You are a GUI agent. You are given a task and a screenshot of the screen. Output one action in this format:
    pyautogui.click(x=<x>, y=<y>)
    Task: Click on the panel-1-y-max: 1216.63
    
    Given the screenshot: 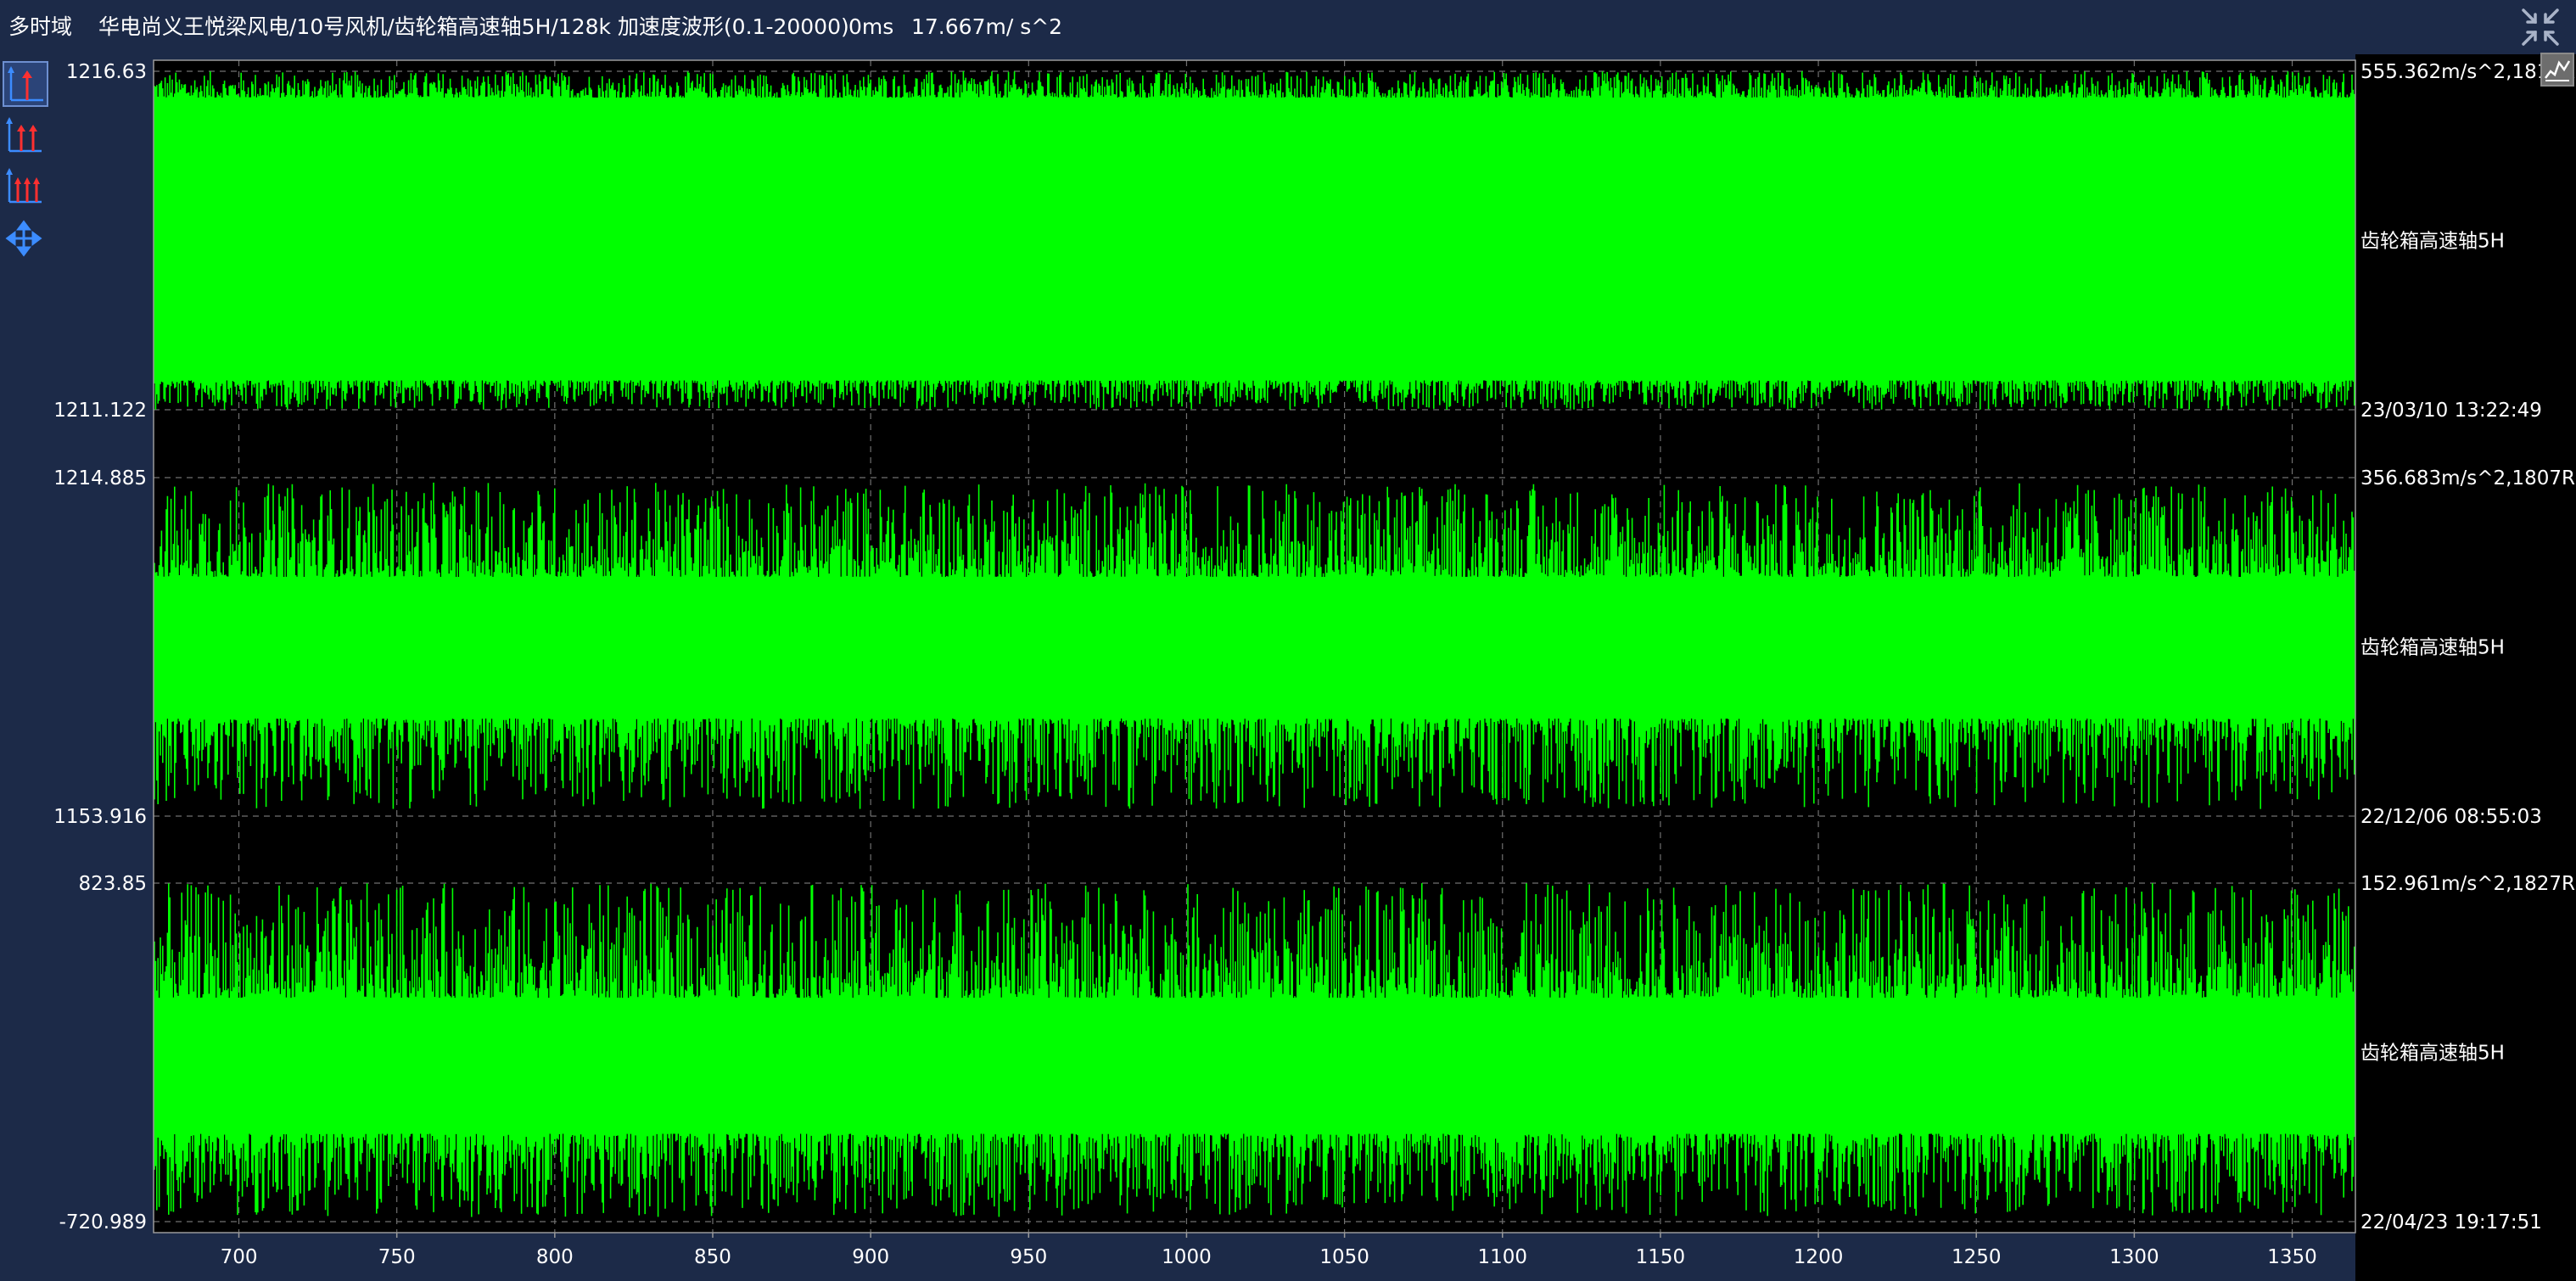 What is the action you would take?
    pyautogui.click(x=107, y=72)
    